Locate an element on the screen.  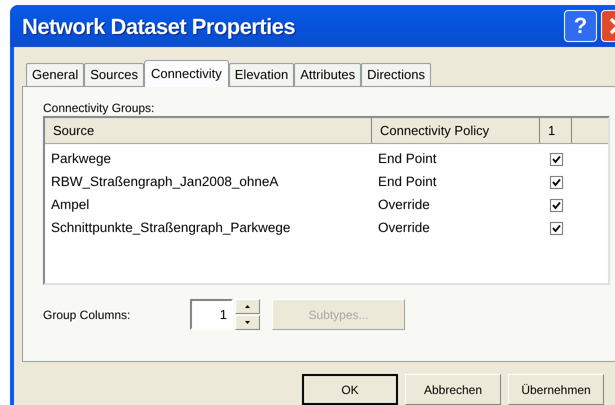
tab: Elevation is located at coordinates (261, 74).